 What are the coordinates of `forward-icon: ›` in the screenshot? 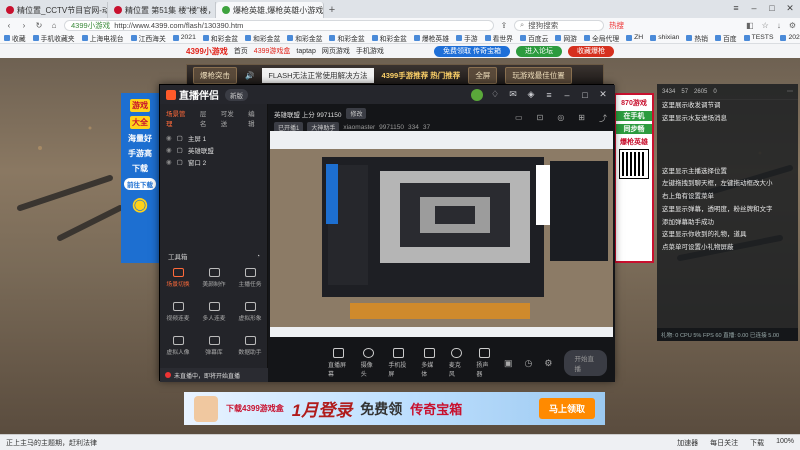 It's located at (24, 25).